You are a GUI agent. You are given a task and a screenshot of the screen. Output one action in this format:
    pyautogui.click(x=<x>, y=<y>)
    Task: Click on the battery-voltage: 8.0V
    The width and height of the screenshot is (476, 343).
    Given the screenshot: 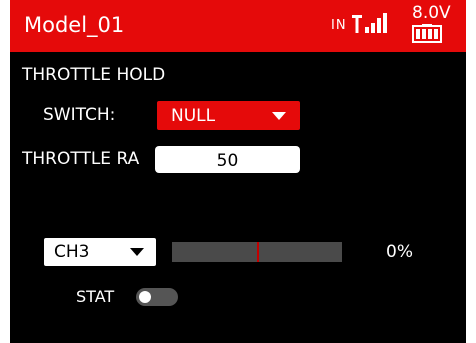 What is the action you would take?
    pyautogui.click(x=431, y=13)
    